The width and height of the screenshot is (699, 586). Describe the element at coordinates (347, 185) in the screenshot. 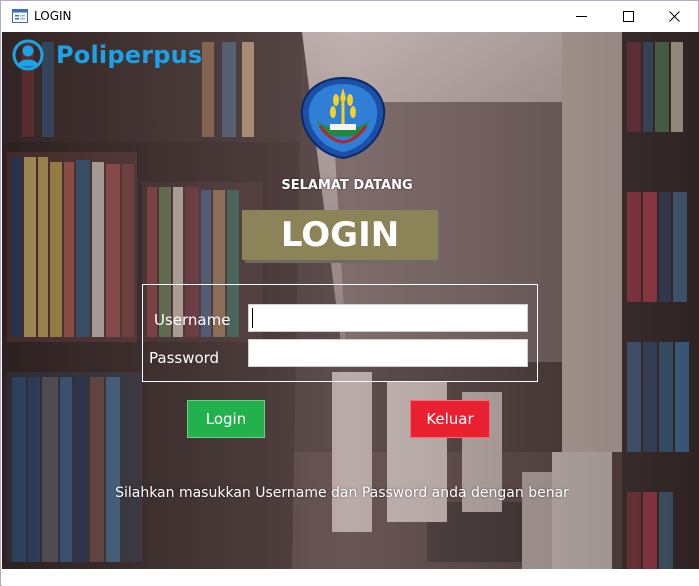

I see `welcome-text: SELAMAT DATANG` at that location.